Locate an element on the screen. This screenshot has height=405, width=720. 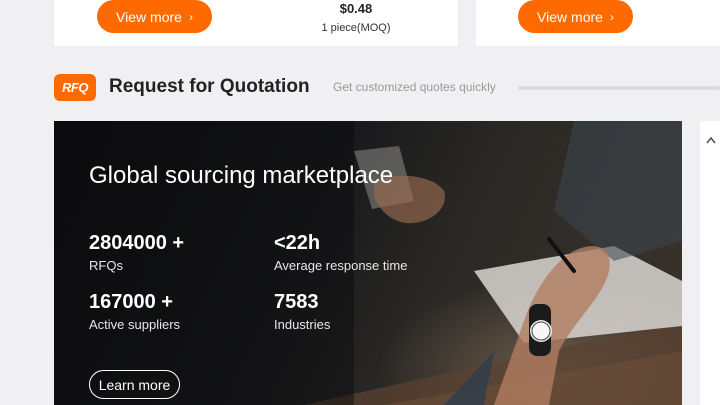
section-divider is located at coordinates (619, 88).